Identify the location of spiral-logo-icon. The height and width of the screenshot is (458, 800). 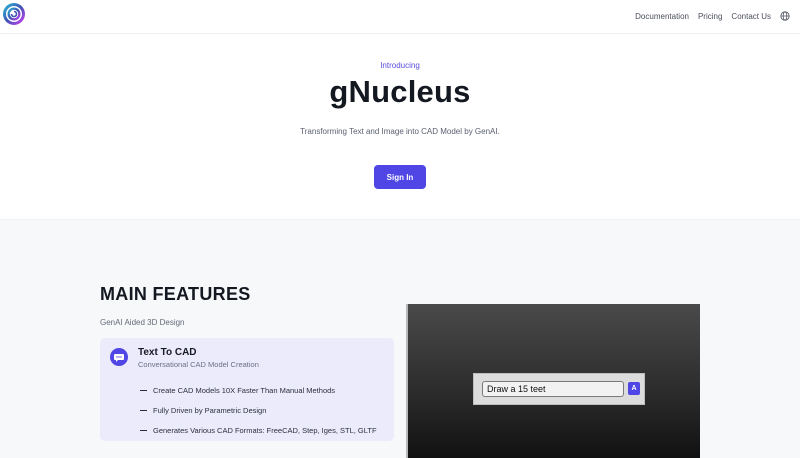
(14, 14).